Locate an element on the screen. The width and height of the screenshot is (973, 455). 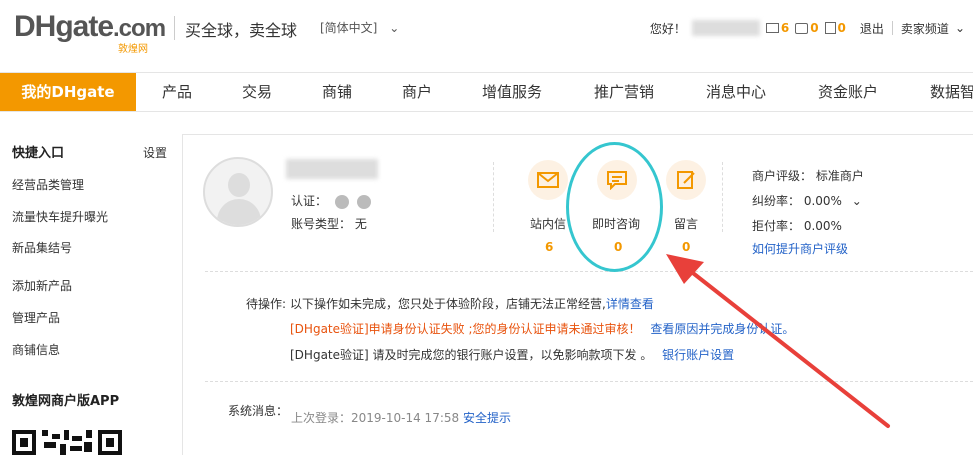
nav-my-dhgate: 我的DHgate is located at coordinates (68, 92).